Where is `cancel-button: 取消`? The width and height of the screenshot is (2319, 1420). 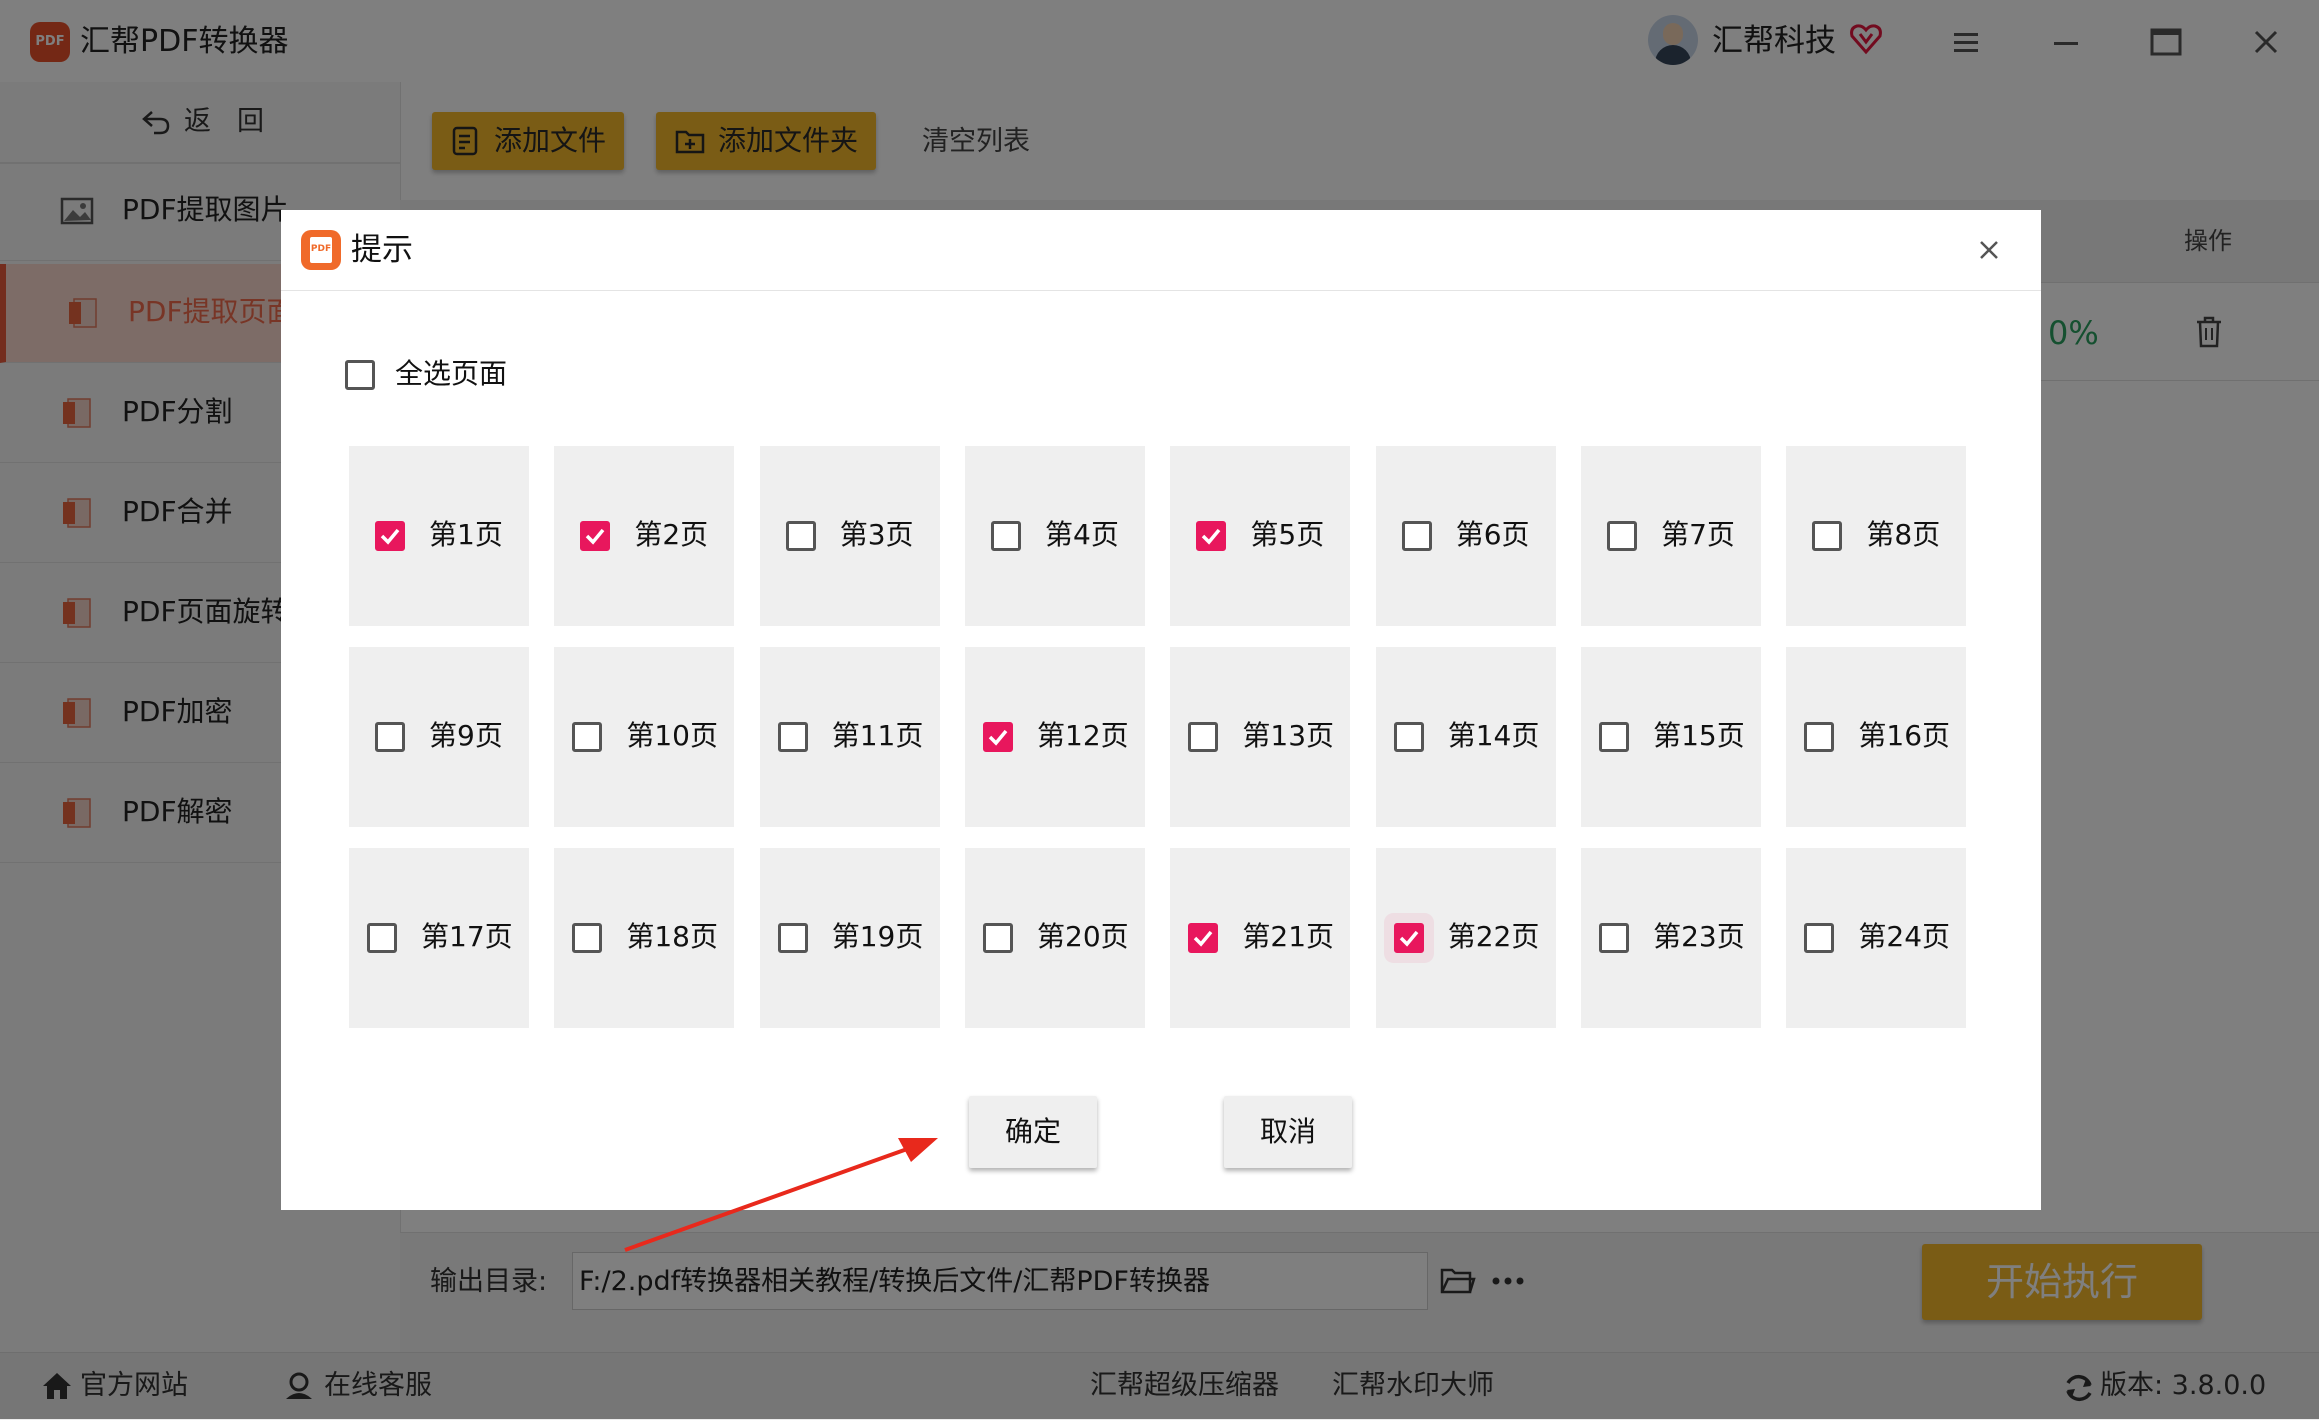
cancel-button: 取消 is located at coordinates (1288, 1132).